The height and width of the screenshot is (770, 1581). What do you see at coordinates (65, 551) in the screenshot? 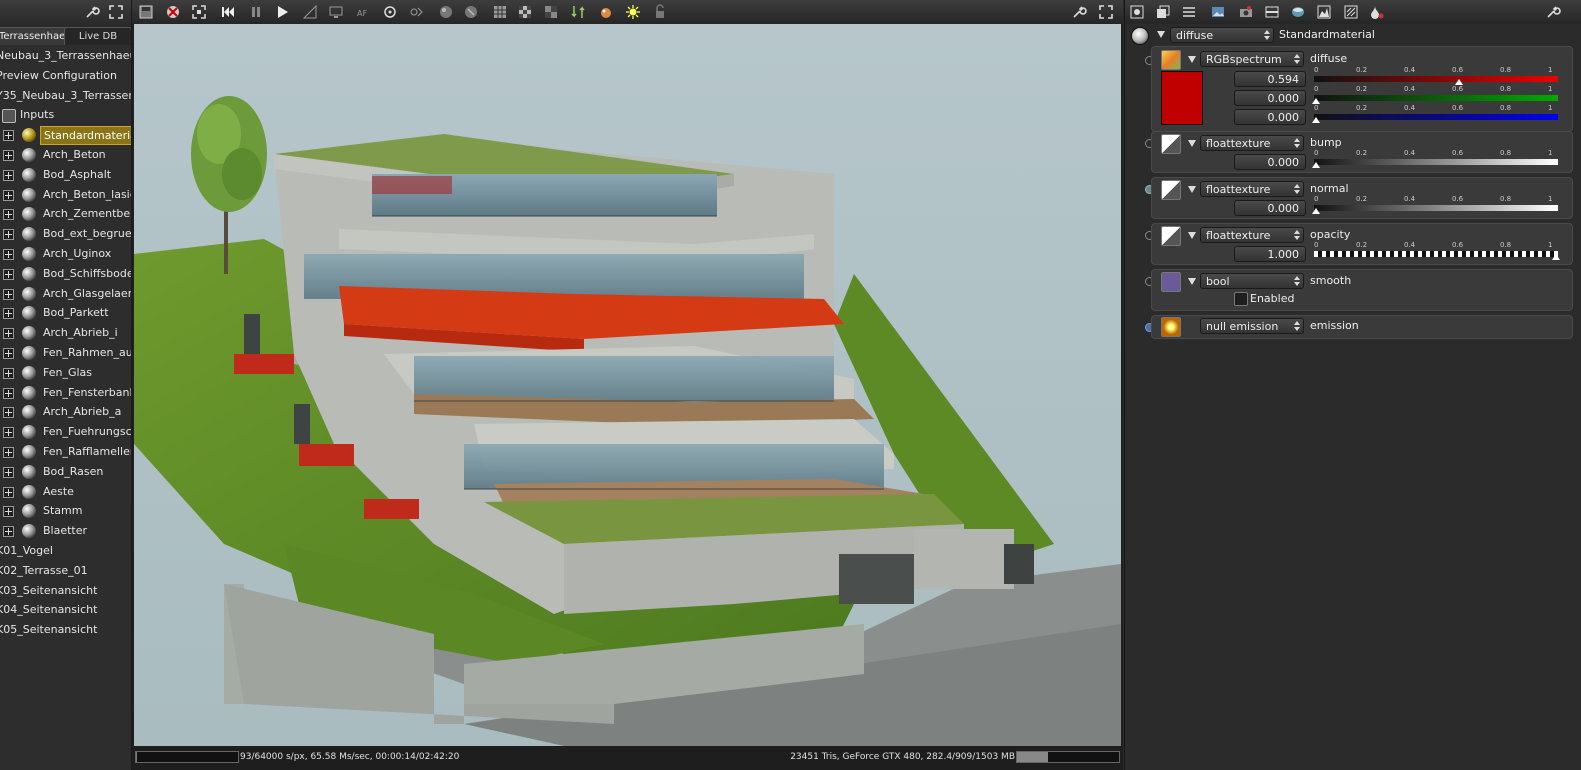
I see `tree-item: K01_Vogel` at bounding box center [65, 551].